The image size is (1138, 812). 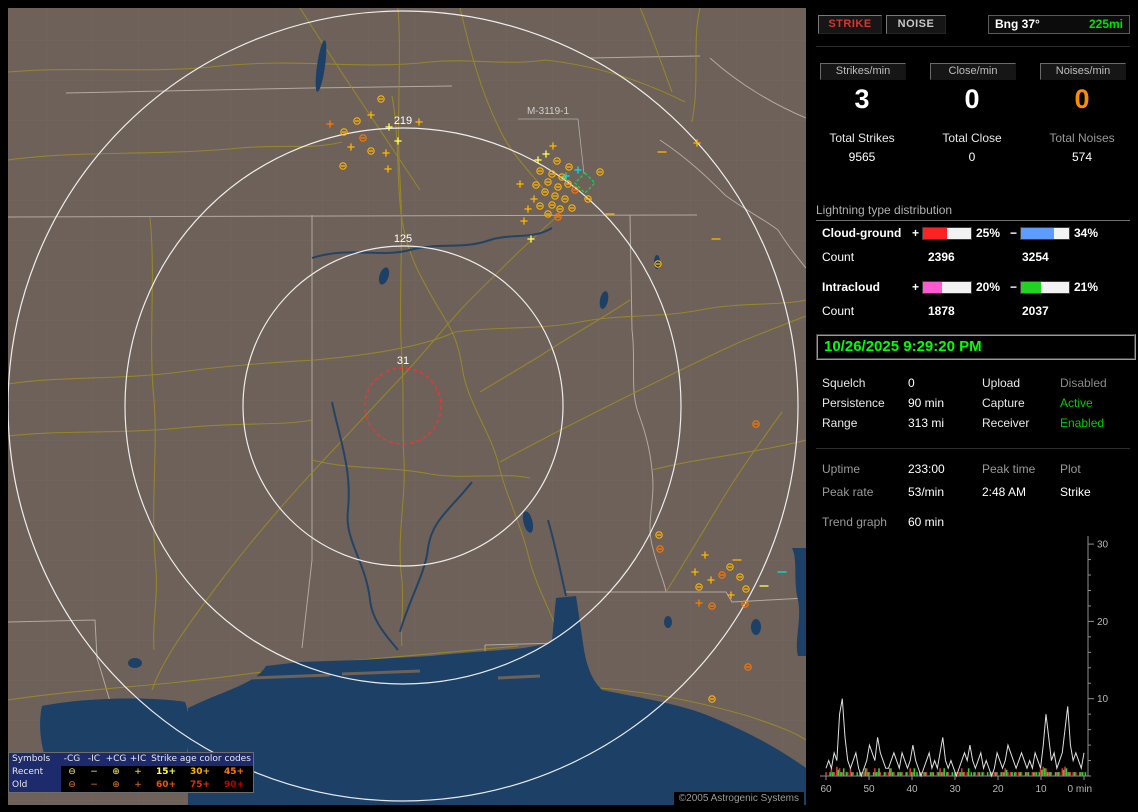 I want to click on peaktime-value: 2:48 AM, so click(x=1004, y=492).